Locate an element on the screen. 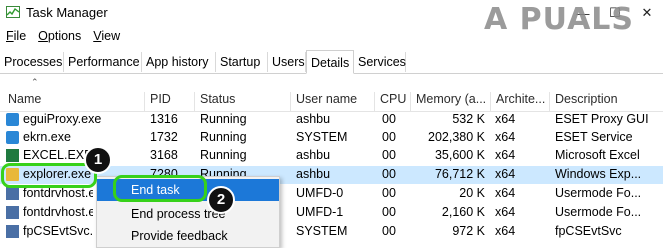 The image size is (663, 248). process-memory: 202,380 K is located at coordinates (456, 137).